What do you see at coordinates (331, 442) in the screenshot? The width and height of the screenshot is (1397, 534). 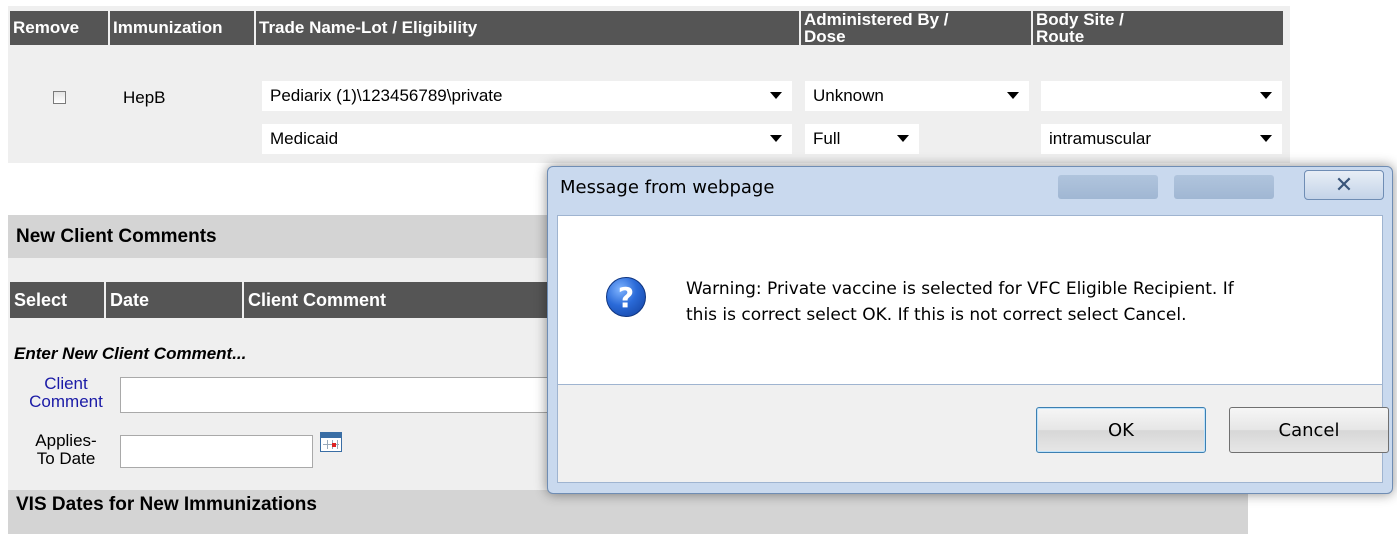 I see `calendar-icon` at bounding box center [331, 442].